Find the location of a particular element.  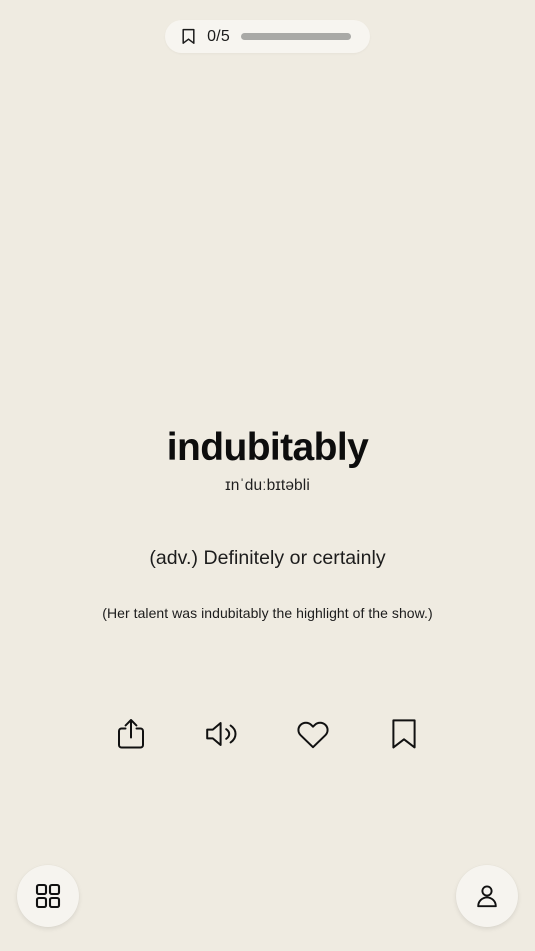

grid-button is located at coordinates (48, 896).